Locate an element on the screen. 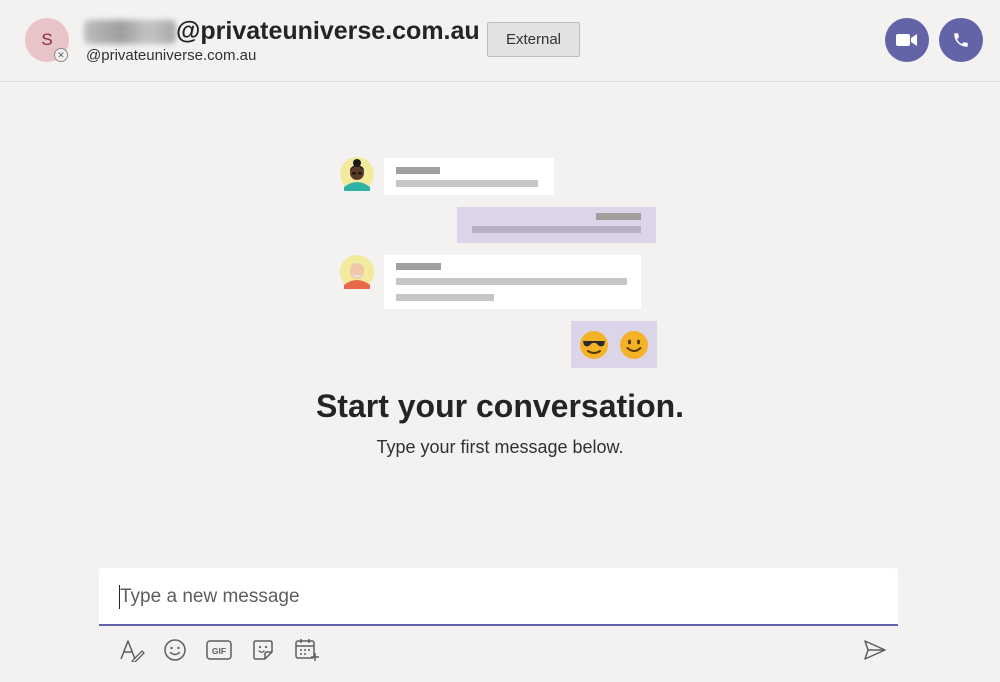 This screenshot has width=1000, height=682. send-icon is located at coordinates (875, 650).